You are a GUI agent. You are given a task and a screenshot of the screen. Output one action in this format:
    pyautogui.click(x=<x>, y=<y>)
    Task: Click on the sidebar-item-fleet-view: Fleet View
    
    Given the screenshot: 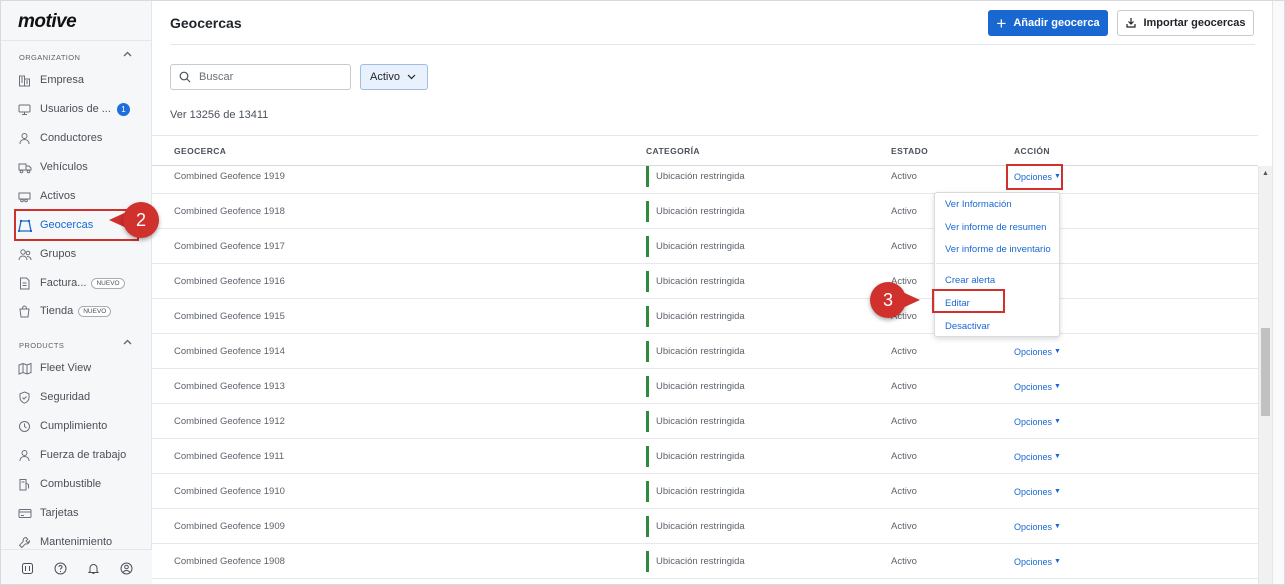 What is the action you would take?
    pyautogui.click(x=79, y=368)
    